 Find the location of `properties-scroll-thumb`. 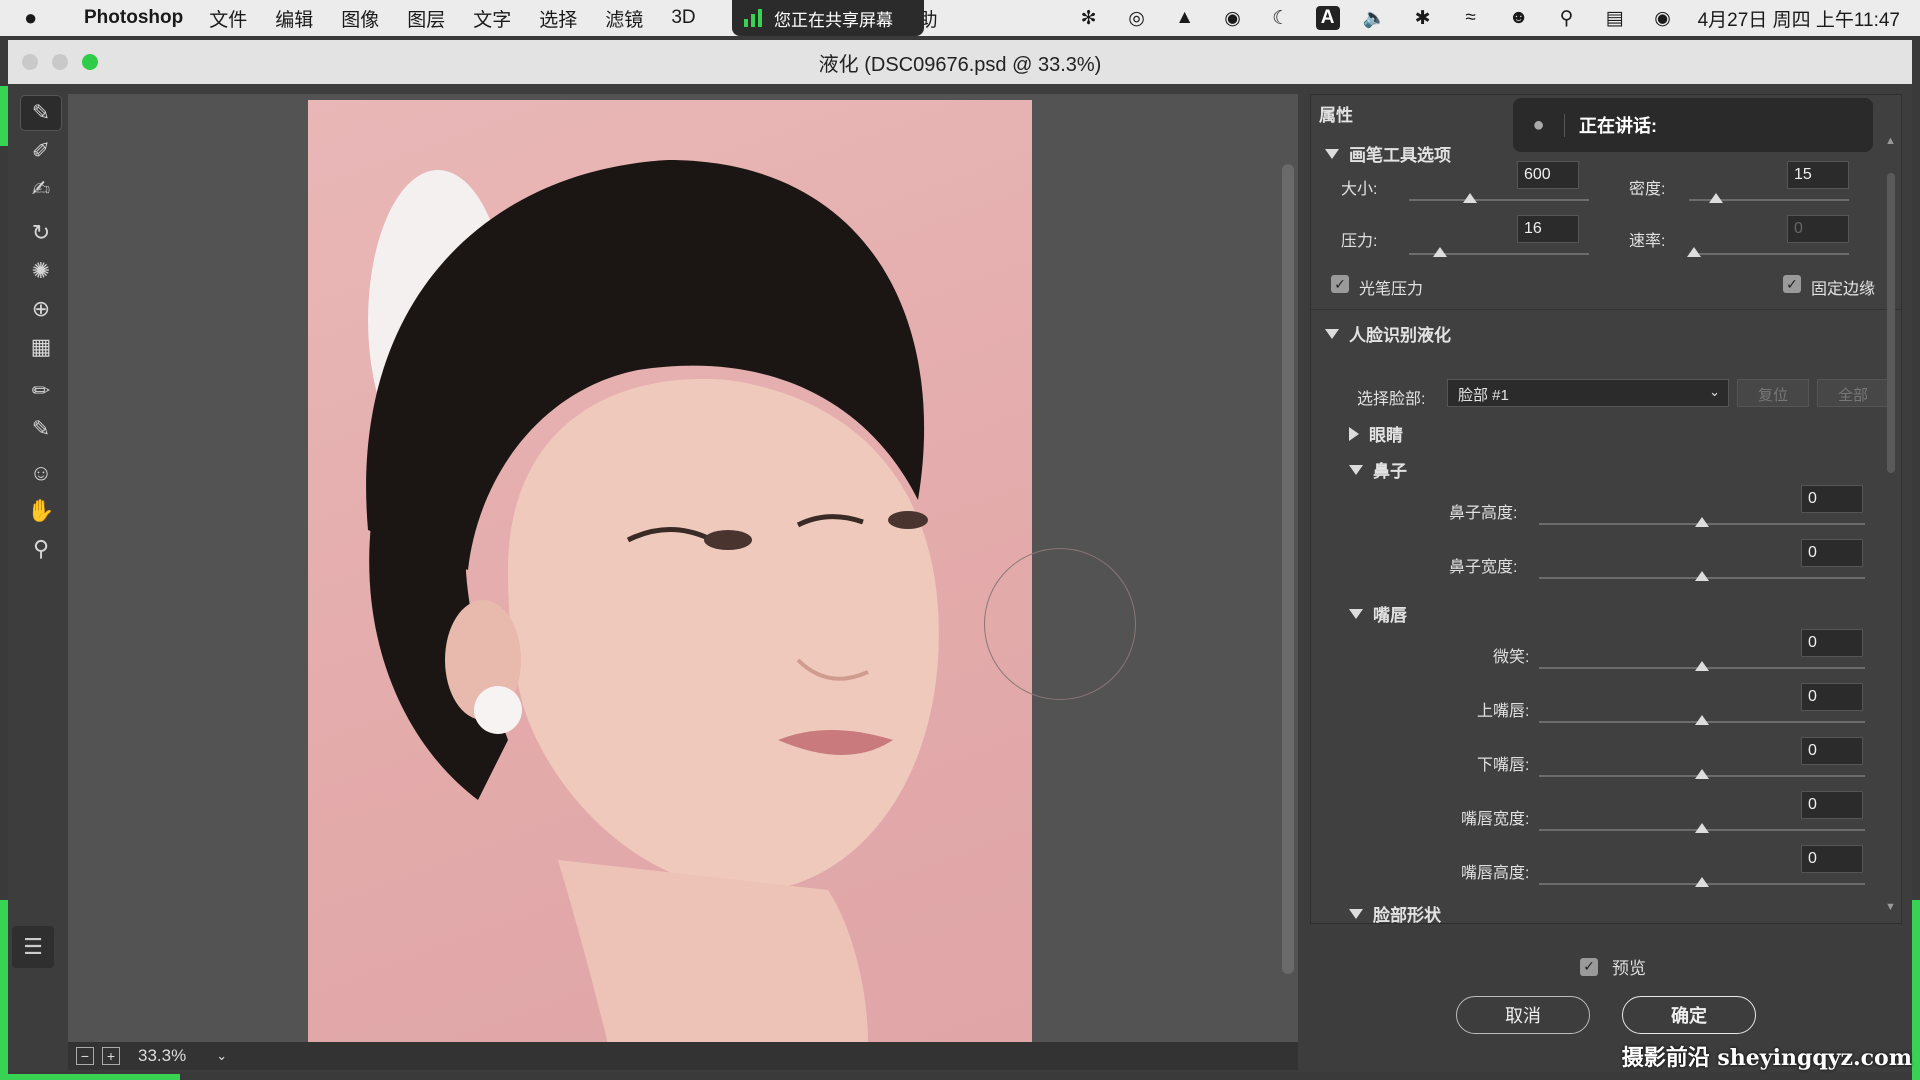

properties-scroll-thumb is located at coordinates (1891, 323).